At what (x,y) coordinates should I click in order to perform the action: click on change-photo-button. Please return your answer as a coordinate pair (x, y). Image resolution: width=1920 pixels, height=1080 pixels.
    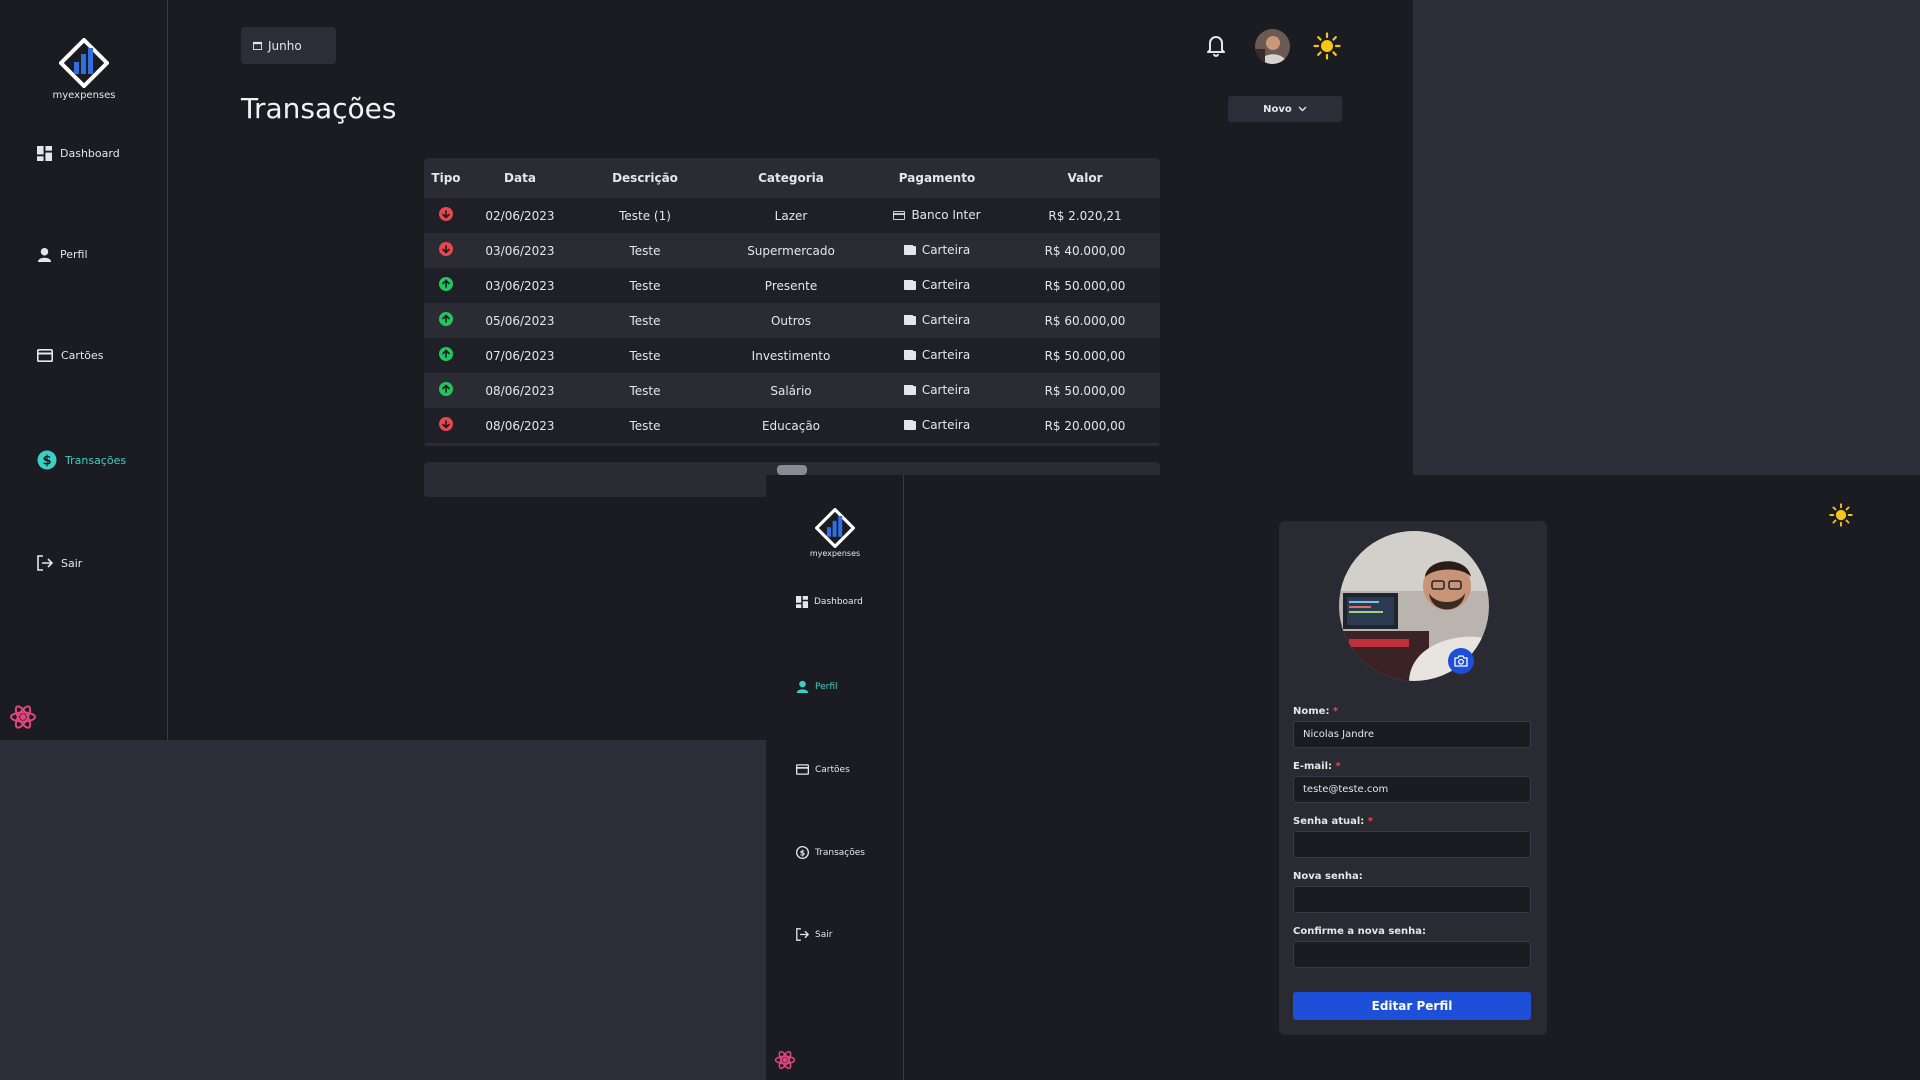
    Looking at the image, I should click on (1461, 661).